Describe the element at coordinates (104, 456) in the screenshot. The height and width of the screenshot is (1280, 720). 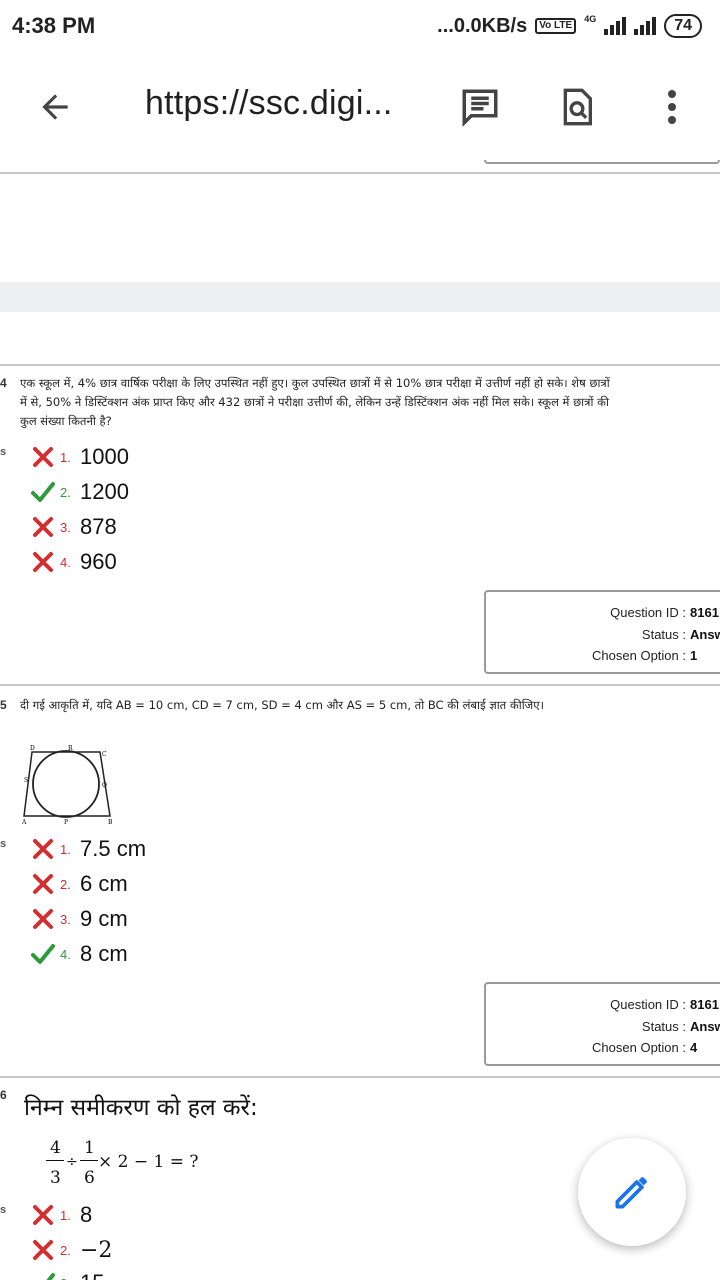
I see `option-value: 1000` at that location.